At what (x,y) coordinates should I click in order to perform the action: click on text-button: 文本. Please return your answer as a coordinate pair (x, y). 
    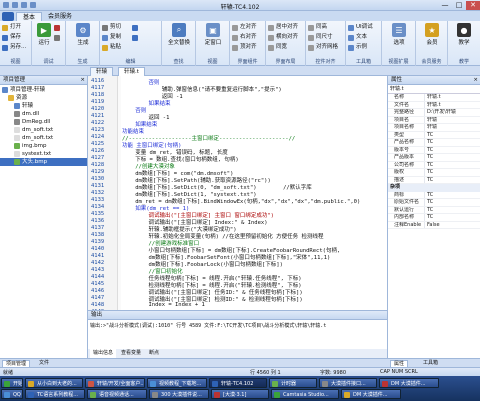
    Looking at the image, I should click on (357, 37).